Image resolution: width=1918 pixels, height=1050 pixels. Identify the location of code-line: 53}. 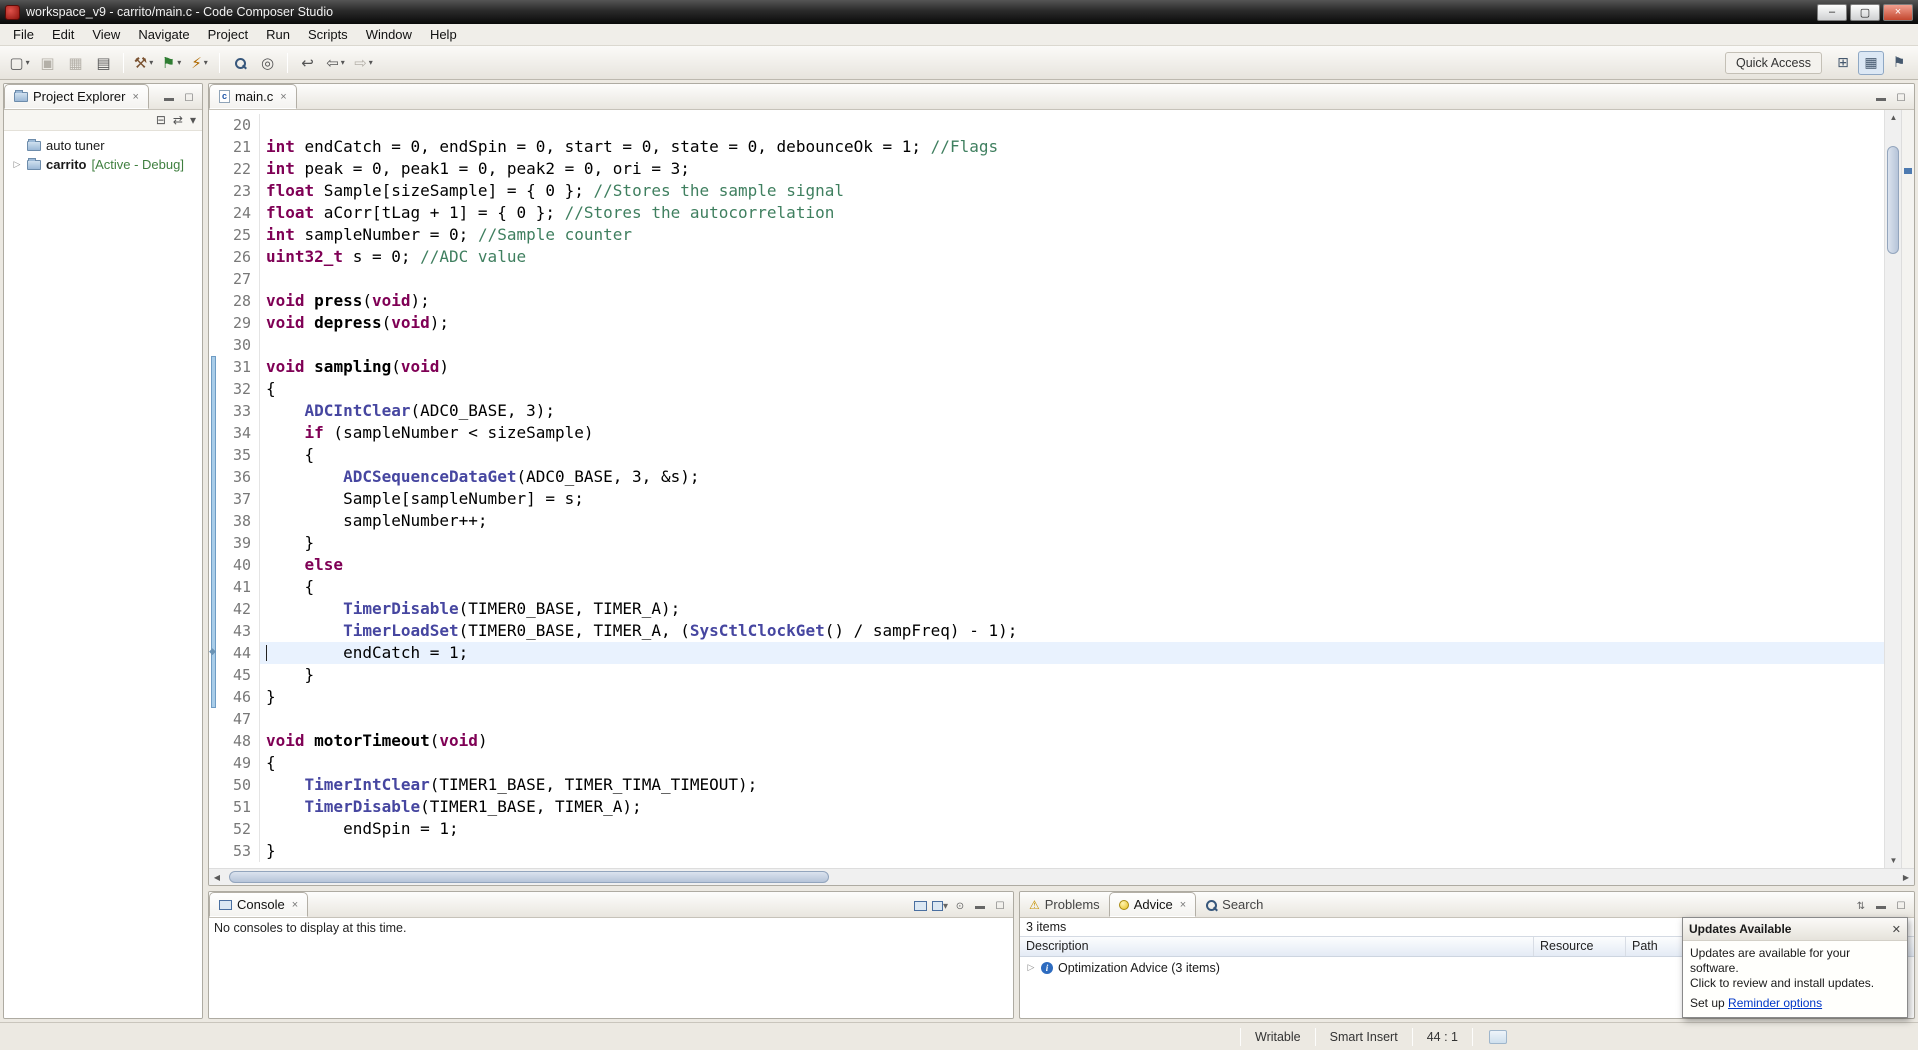
(1051, 851).